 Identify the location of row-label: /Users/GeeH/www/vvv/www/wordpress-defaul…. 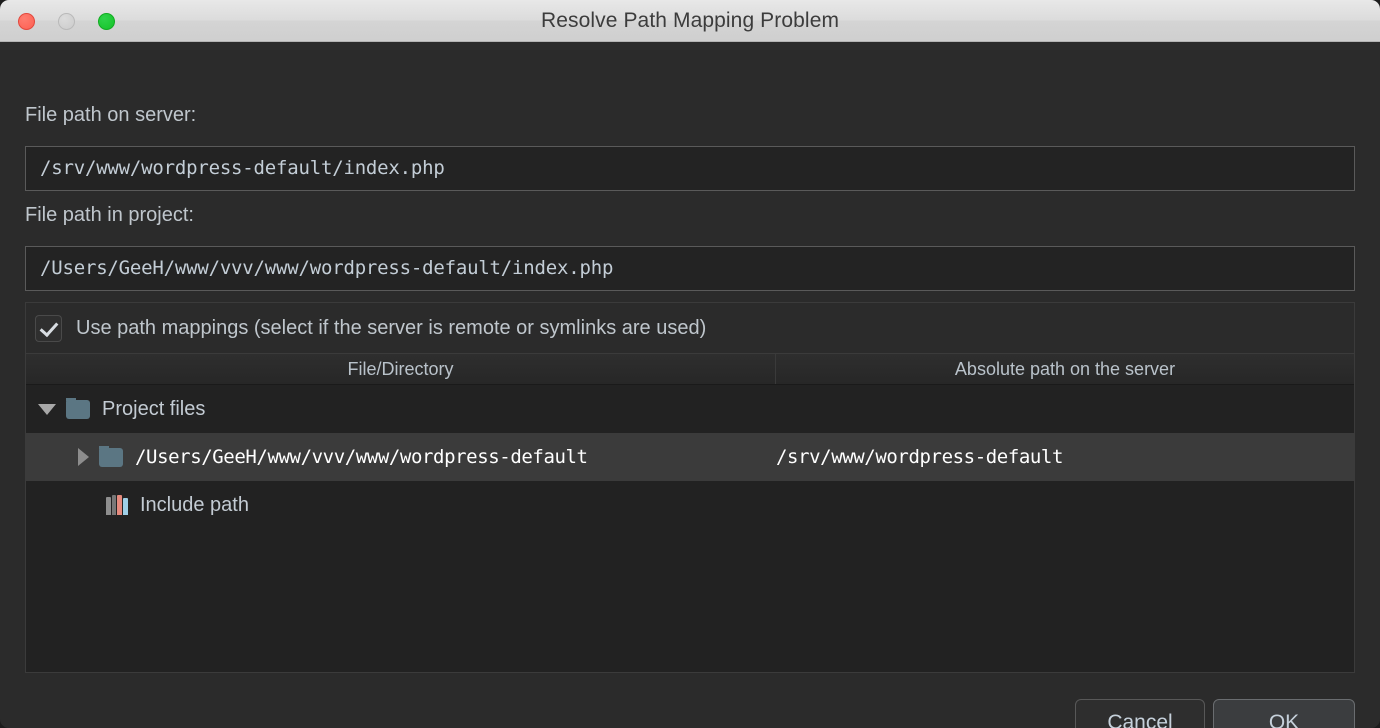
(361, 457).